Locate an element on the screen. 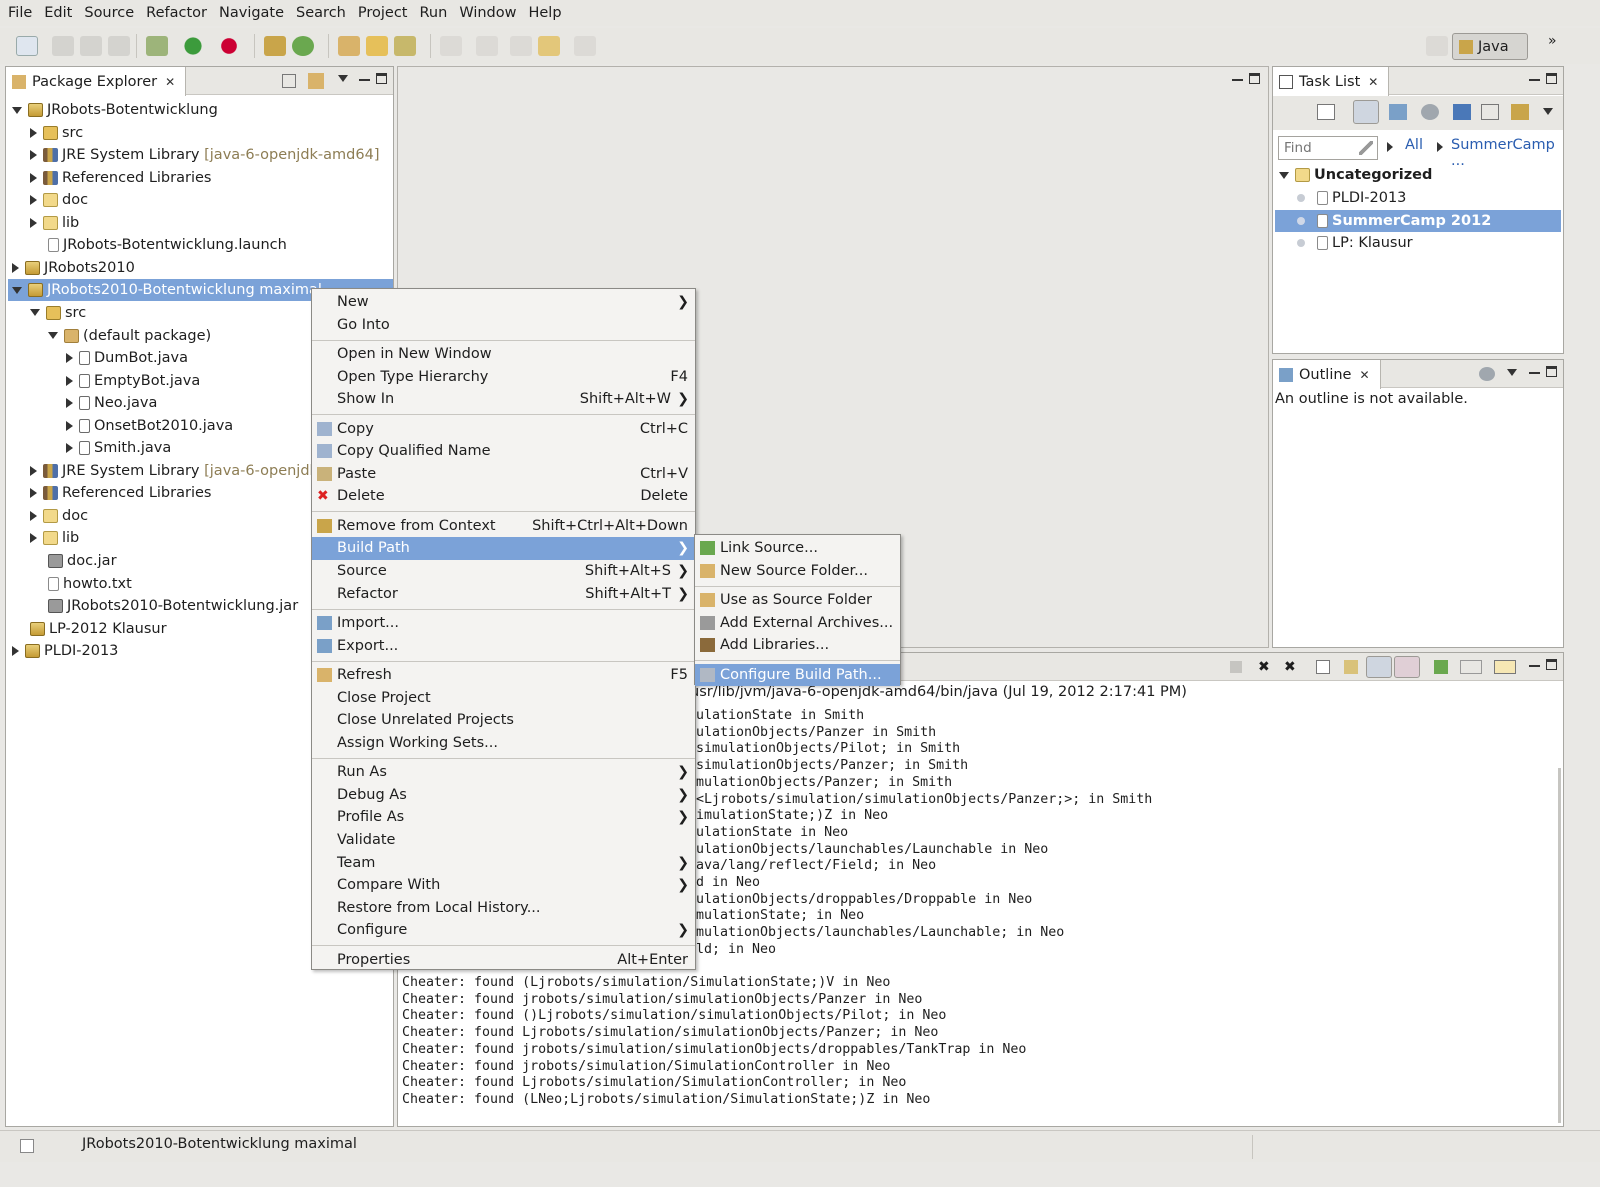  tree-item: howto.txt is located at coordinates (81, 584).